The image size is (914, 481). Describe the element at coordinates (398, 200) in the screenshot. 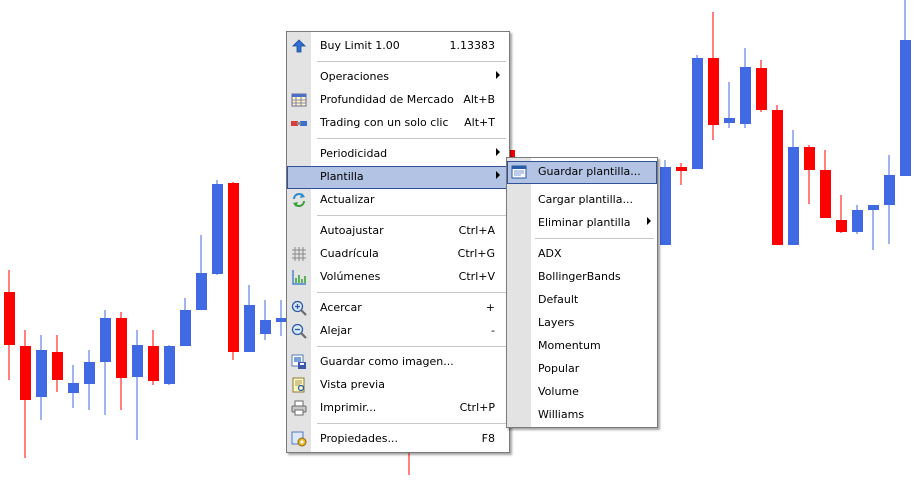

I see `menu-item-actualizar: Actualizar` at that location.